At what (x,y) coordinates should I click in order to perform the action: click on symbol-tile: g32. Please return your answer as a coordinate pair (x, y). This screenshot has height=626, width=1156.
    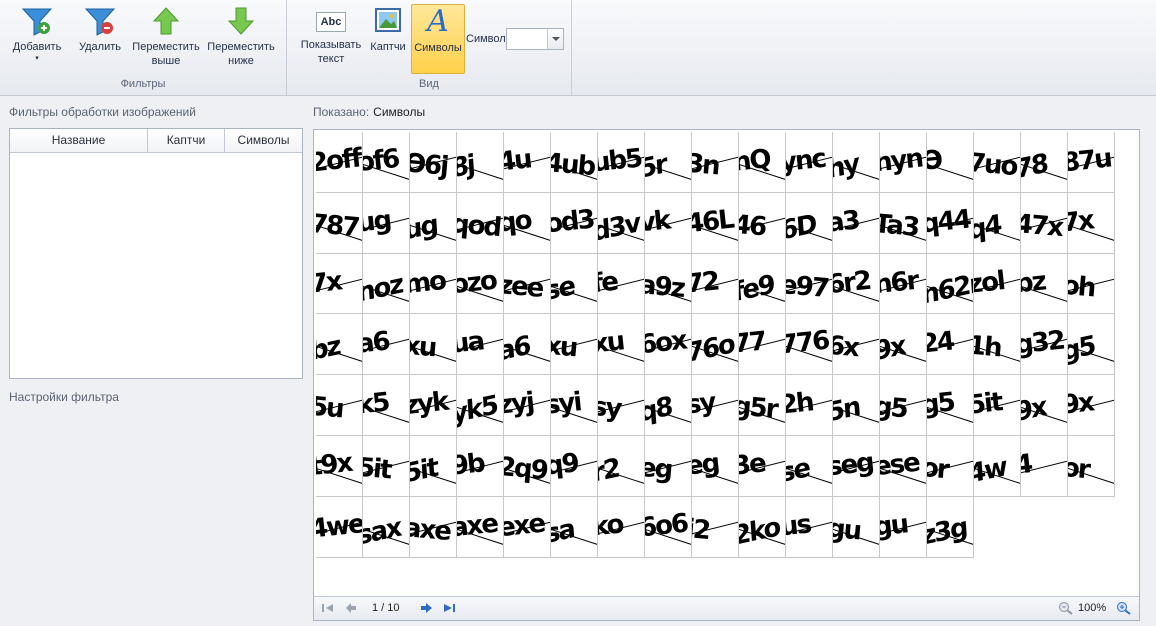
    Looking at the image, I should click on (1044, 345).